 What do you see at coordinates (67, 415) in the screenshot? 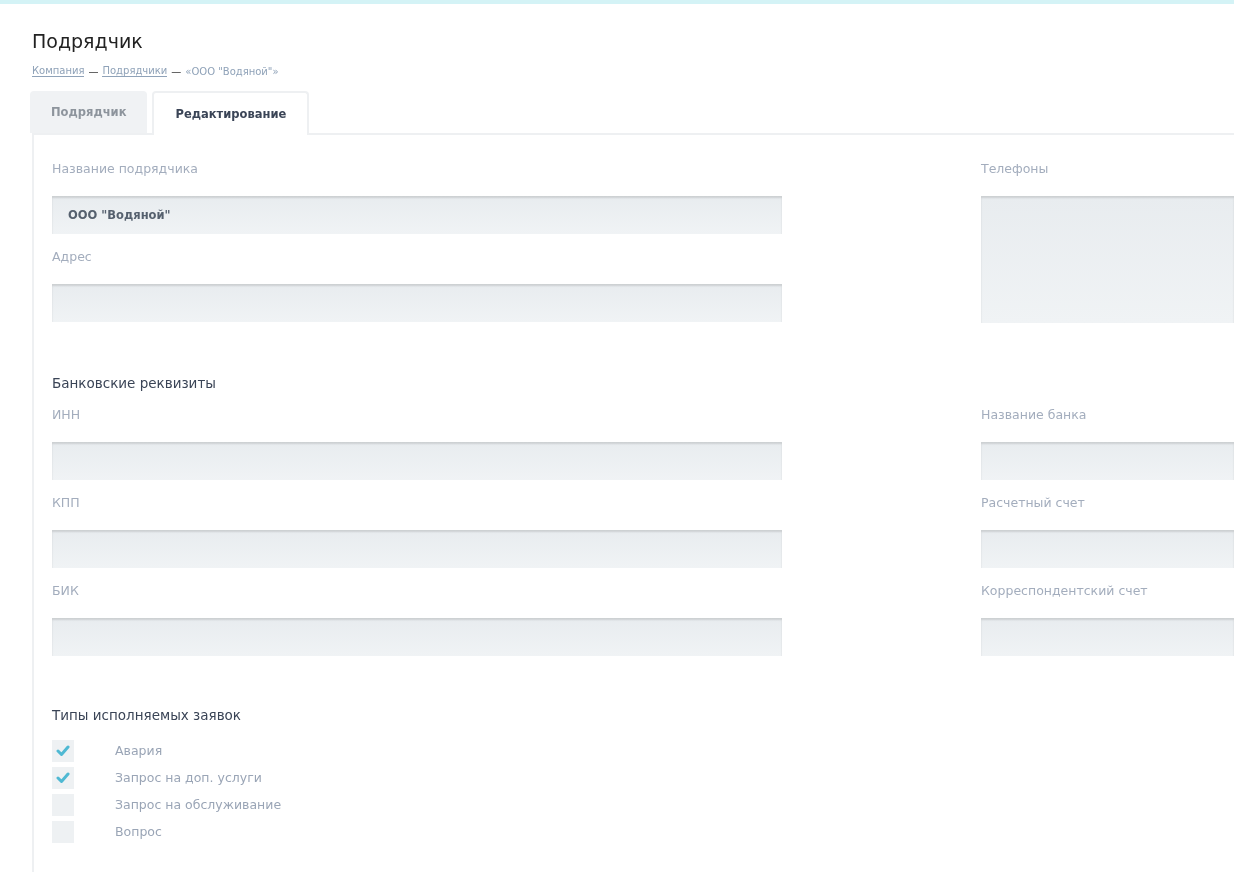
I see `field-label: ИНН` at bounding box center [67, 415].